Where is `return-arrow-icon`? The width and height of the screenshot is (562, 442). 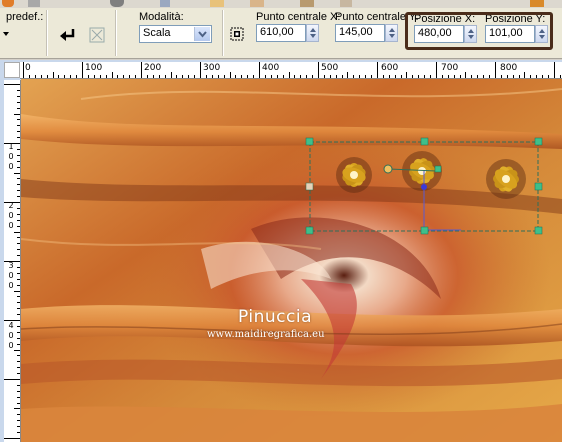 return-arrow-icon is located at coordinates (67, 35).